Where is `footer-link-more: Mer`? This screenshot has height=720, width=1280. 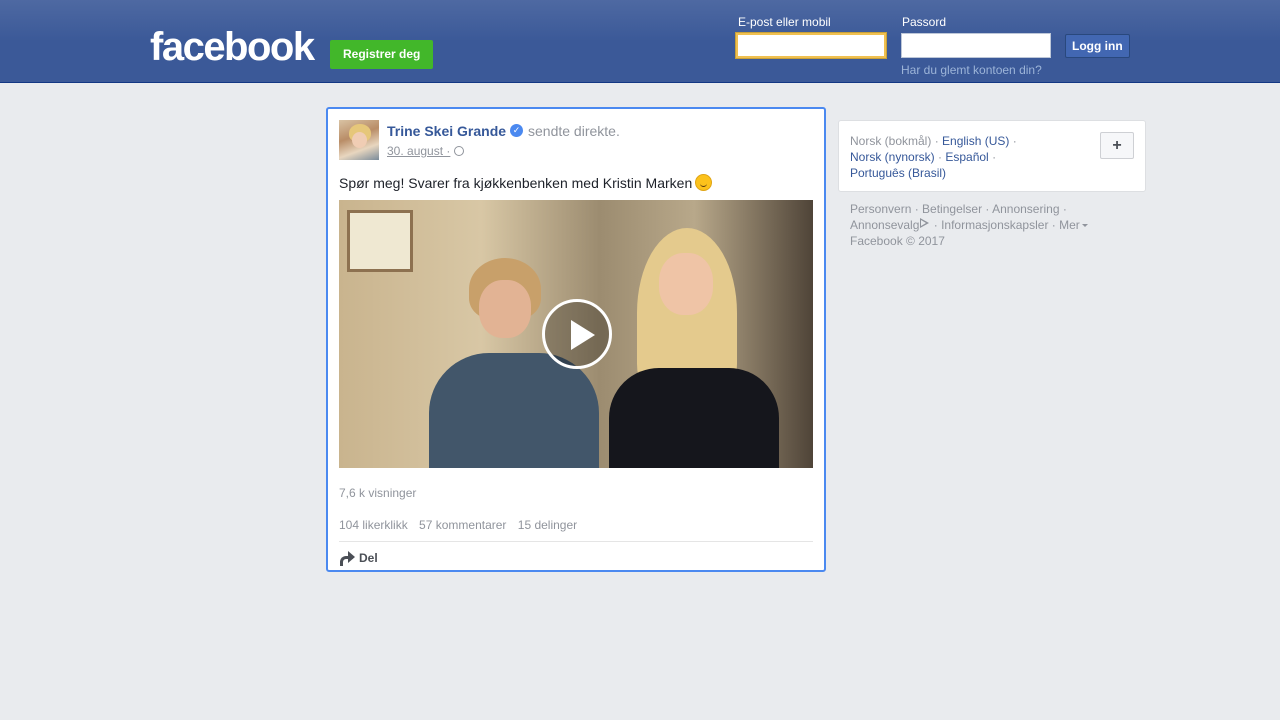
footer-link-more: Mer is located at coordinates (1073, 225).